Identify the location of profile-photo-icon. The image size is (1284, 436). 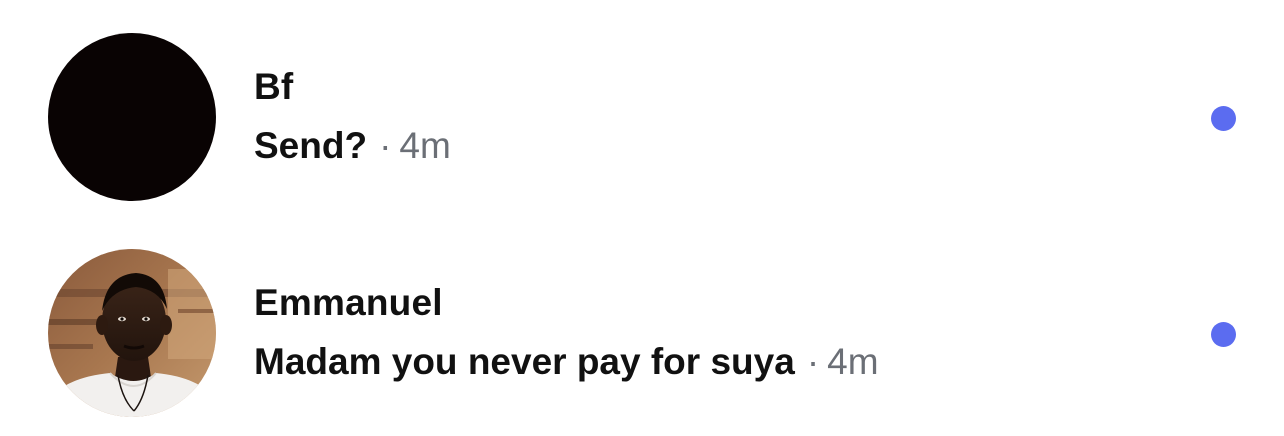
(132, 333).